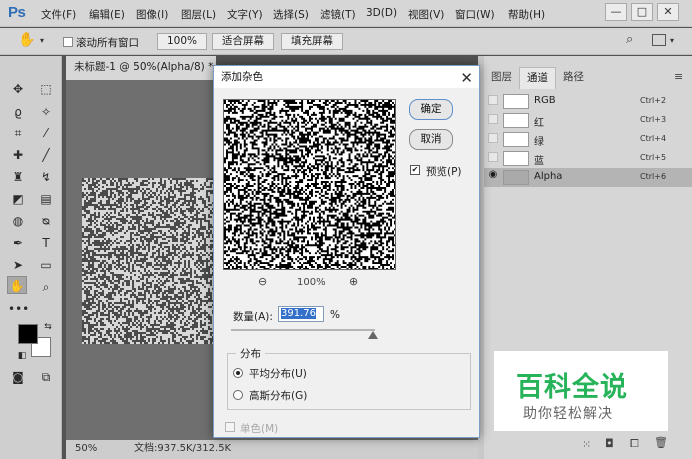  What do you see at coordinates (26, 40) in the screenshot?
I see `hand-tool-preset-icon: ✋` at bounding box center [26, 40].